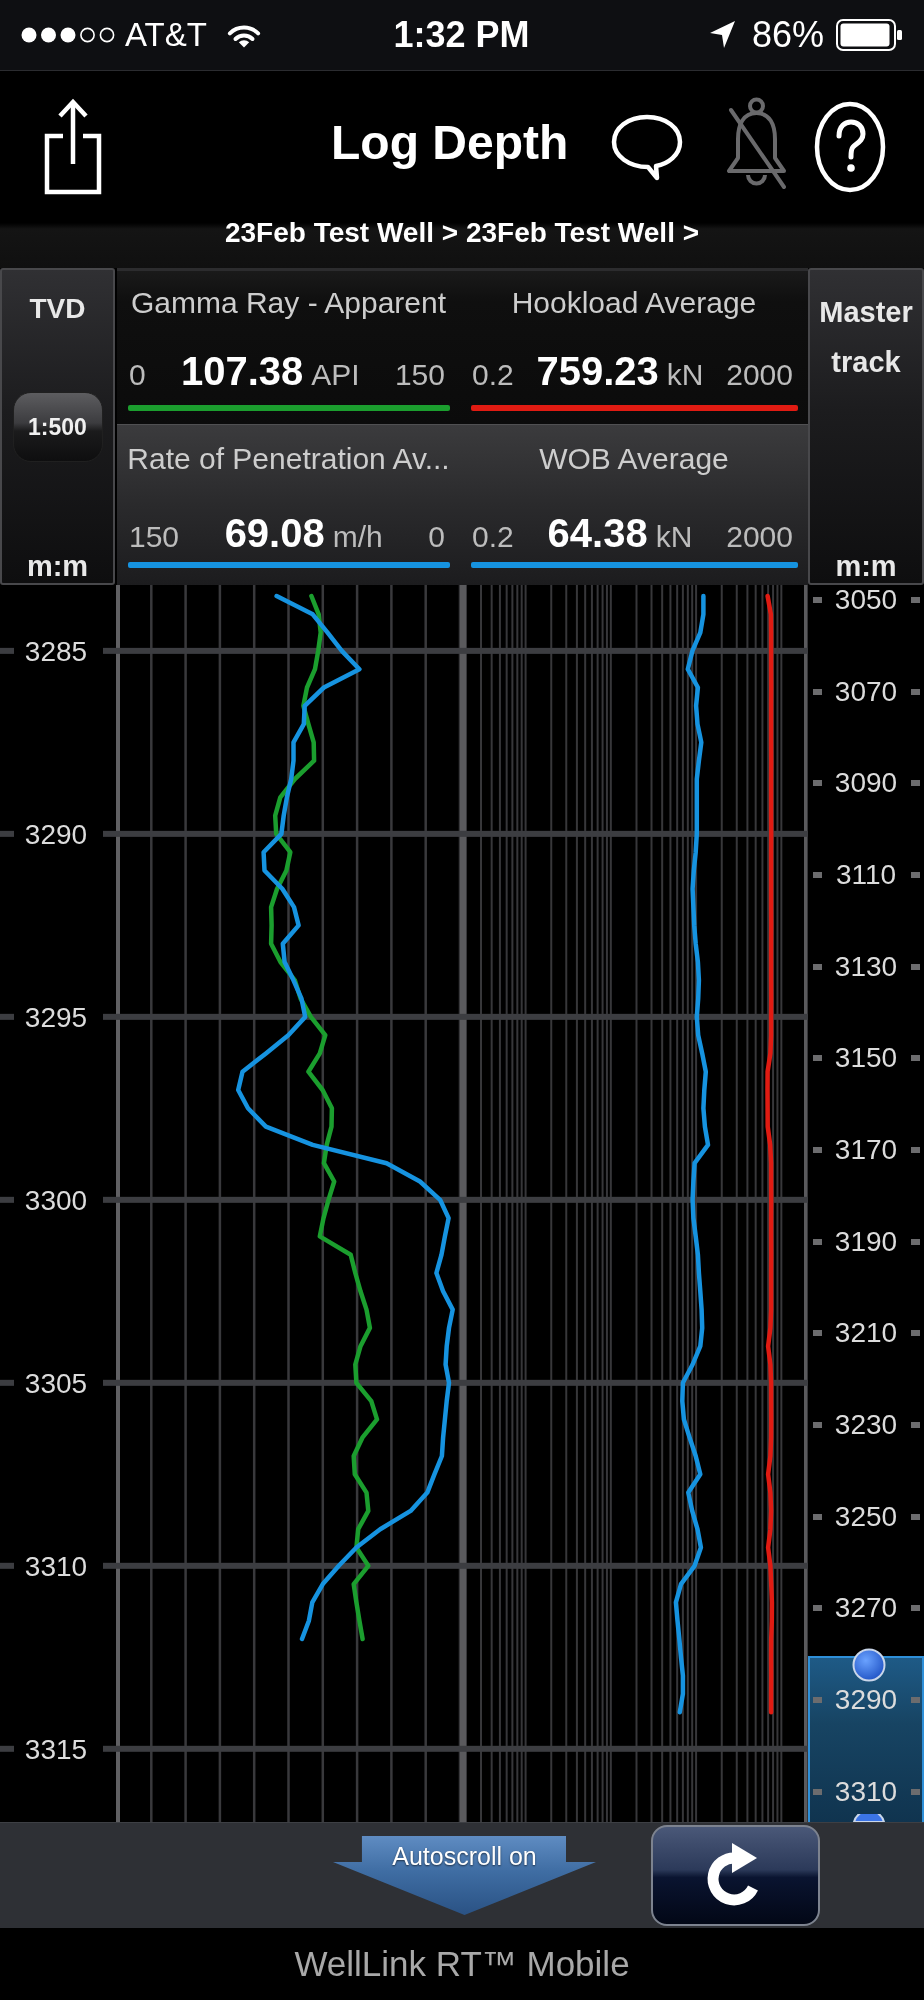 This screenshot has height=2000, width=924. I want to click on depth-tick-label: 3270, so click(866, 1608).